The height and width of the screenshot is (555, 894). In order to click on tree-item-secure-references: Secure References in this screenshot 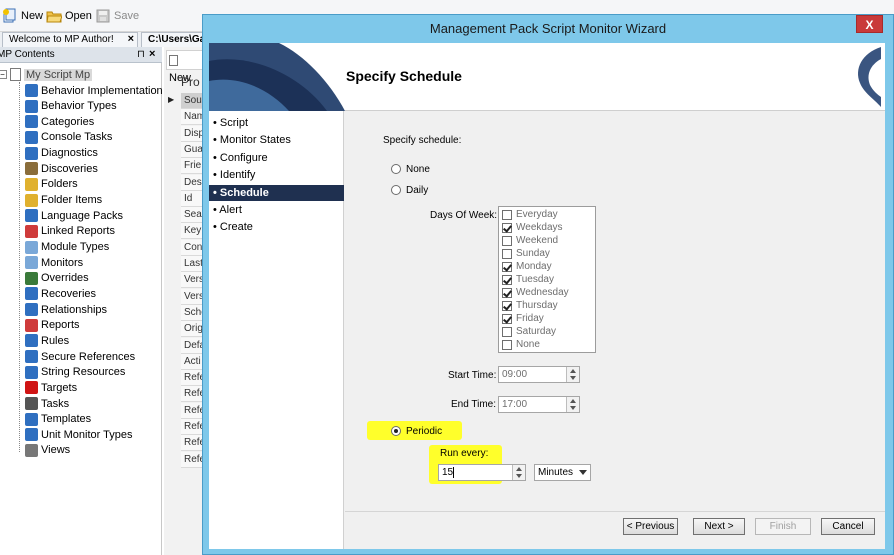, I will do `click(80, 356)`.